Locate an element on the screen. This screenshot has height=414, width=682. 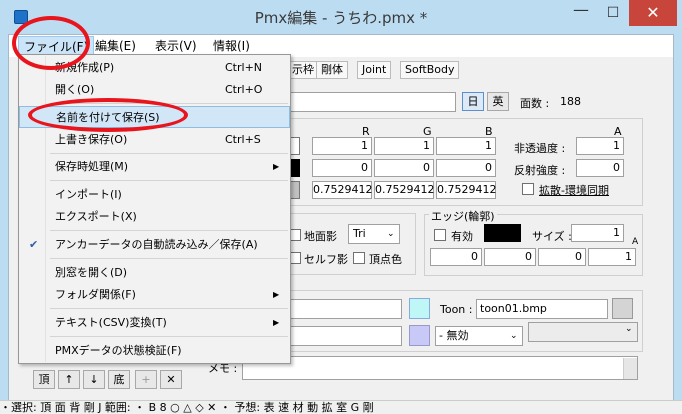
diffuse-sync-label: 拡散-環境同期 is located at coordinates (574, 190).